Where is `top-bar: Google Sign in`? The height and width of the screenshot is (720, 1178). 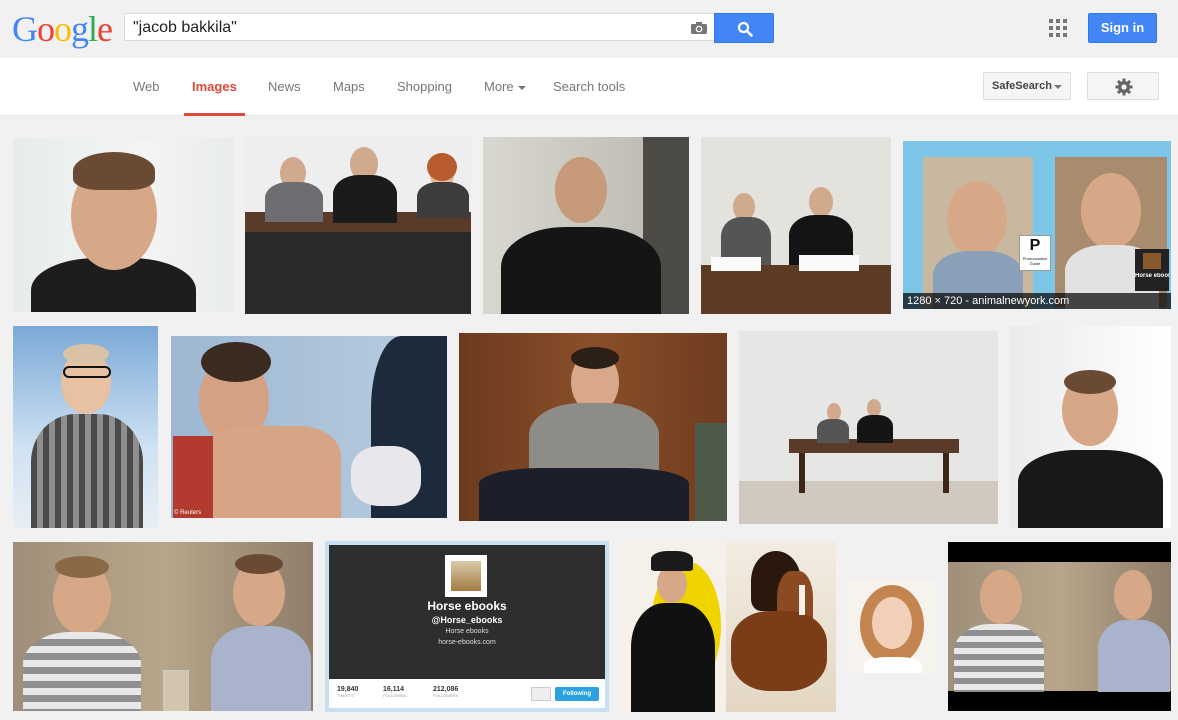
top-bar: Google Sign in is located at coordinates (589, 29).